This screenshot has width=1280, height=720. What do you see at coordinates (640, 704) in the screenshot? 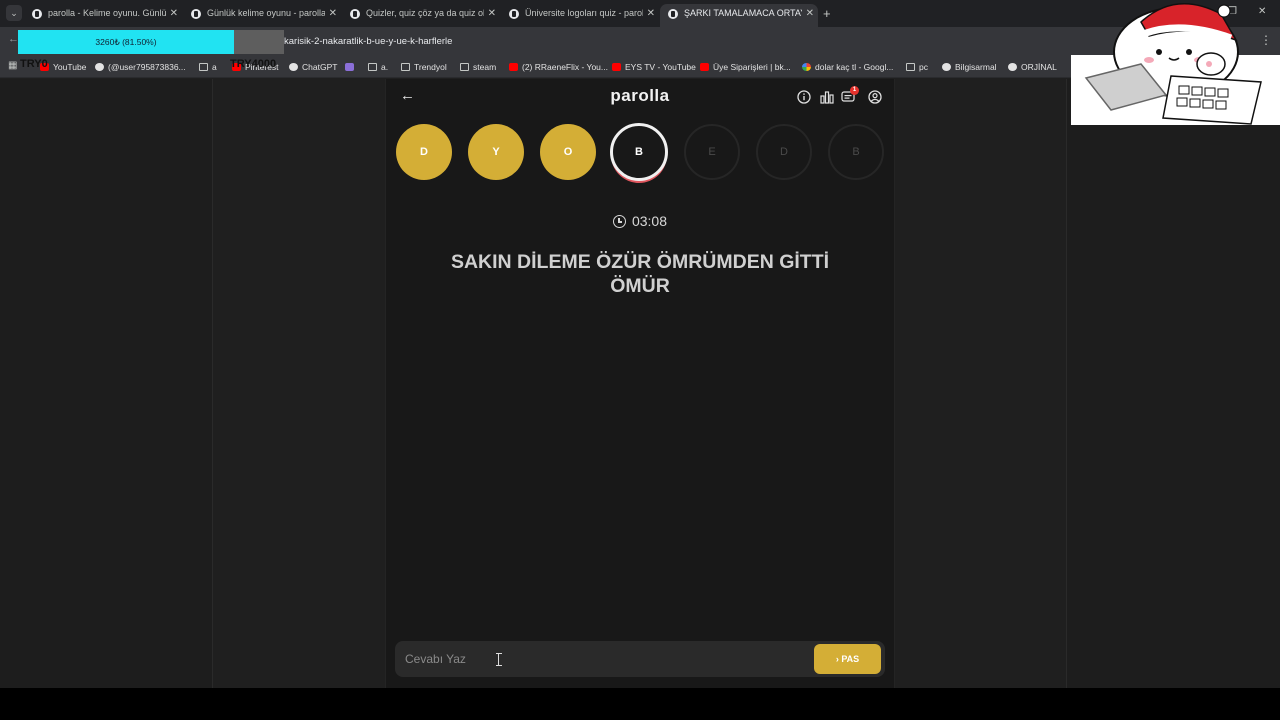
I see `screen-bottom-bar` at bounding box center [640, 704].